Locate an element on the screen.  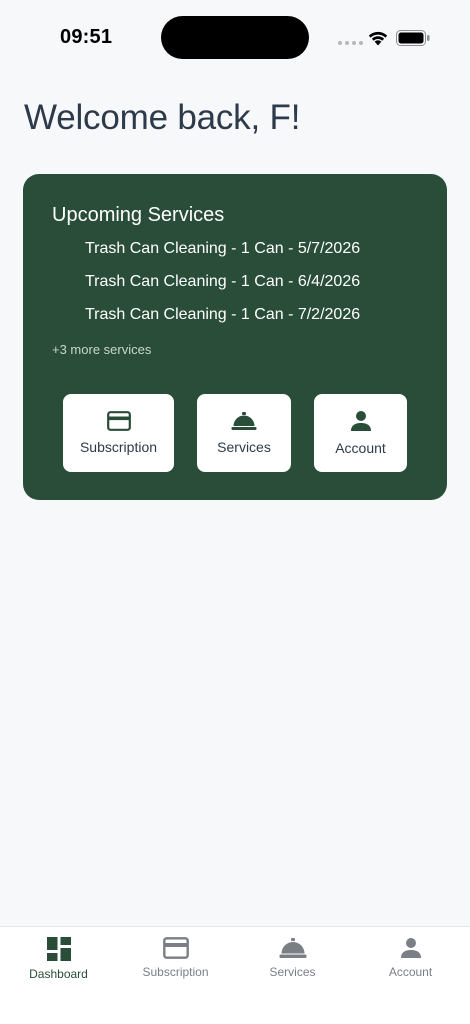
nav-item-subscription: Subscription is located at coordinates (175, 967).